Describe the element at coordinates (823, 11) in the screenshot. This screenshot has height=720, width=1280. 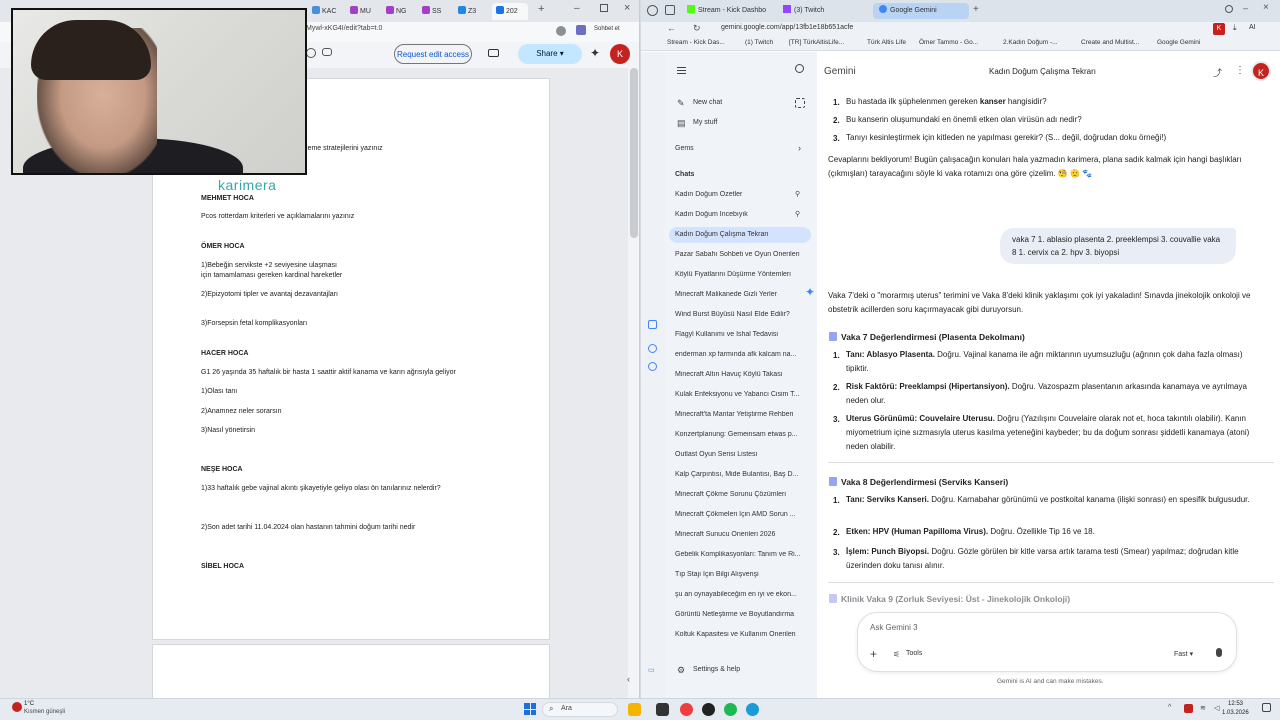
I see `tab-twitch: (3) Twitch` at that location.